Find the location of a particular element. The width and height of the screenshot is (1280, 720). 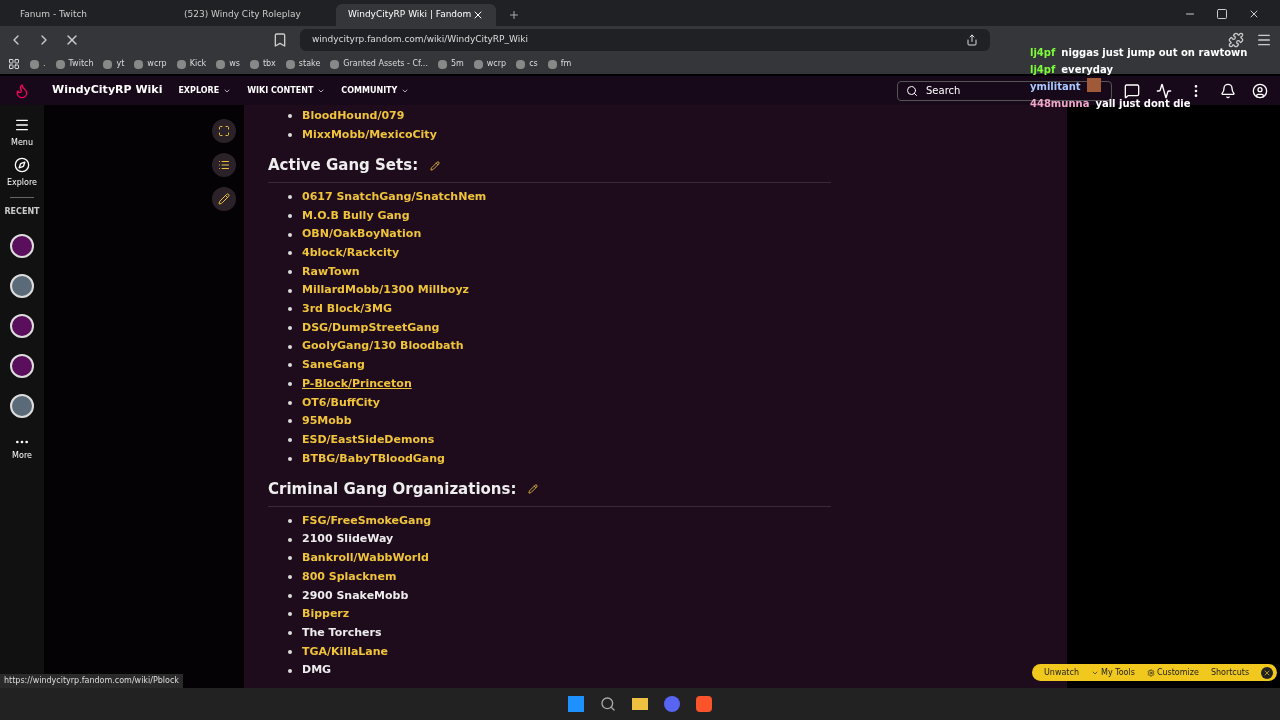

nav-menu: WIKI CONTENT is located at coordinates (286, 90).